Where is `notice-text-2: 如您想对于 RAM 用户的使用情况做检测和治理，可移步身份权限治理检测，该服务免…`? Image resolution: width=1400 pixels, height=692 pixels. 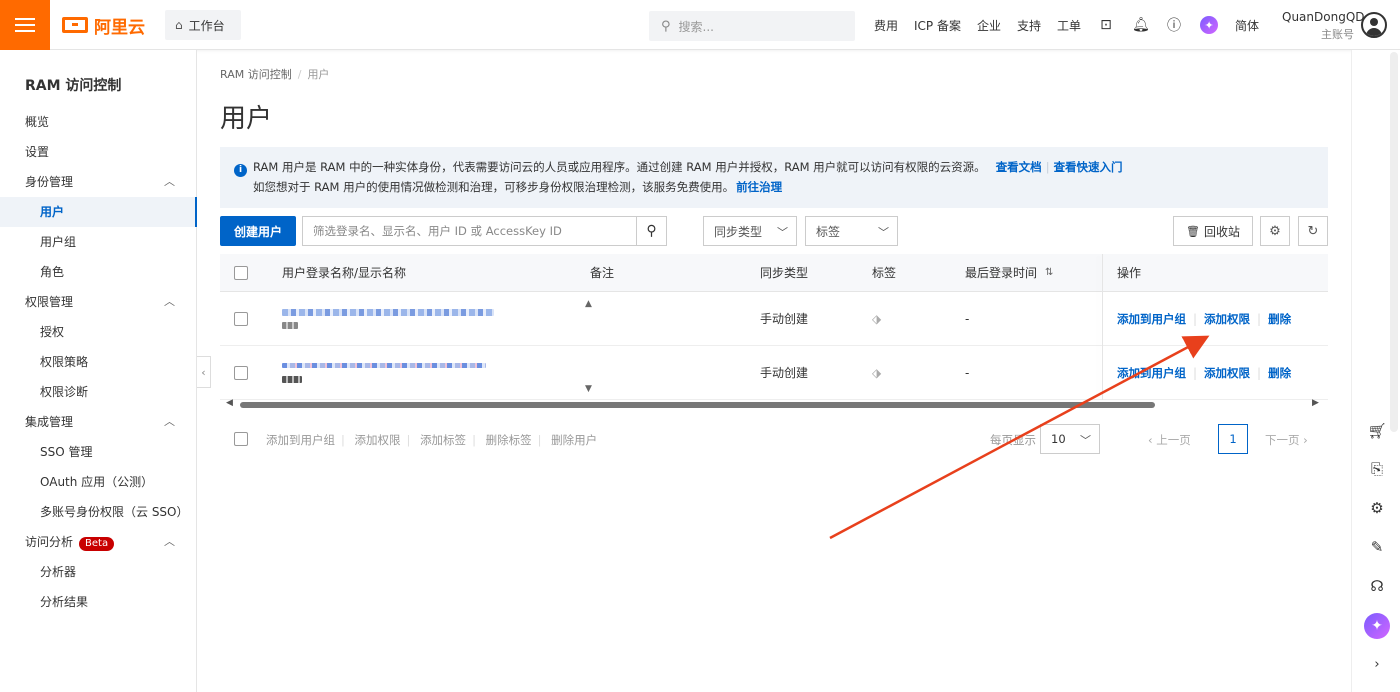 notice-text-2: 如您想对于 RAM 用户的使用情况做检测和治理，可移步身份权限治理检测，该服务免… is located at coordinates (494, 187).